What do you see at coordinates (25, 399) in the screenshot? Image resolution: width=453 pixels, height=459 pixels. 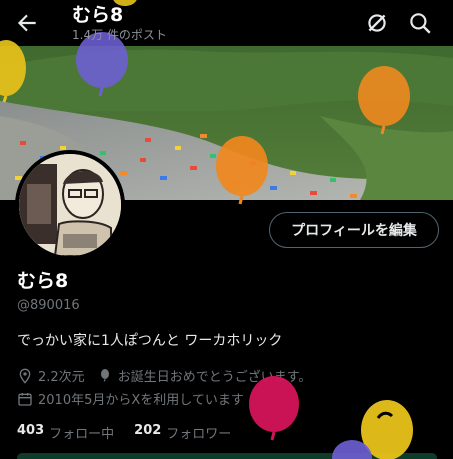 I see `calendar-icon` at bounding box center [25, 399].